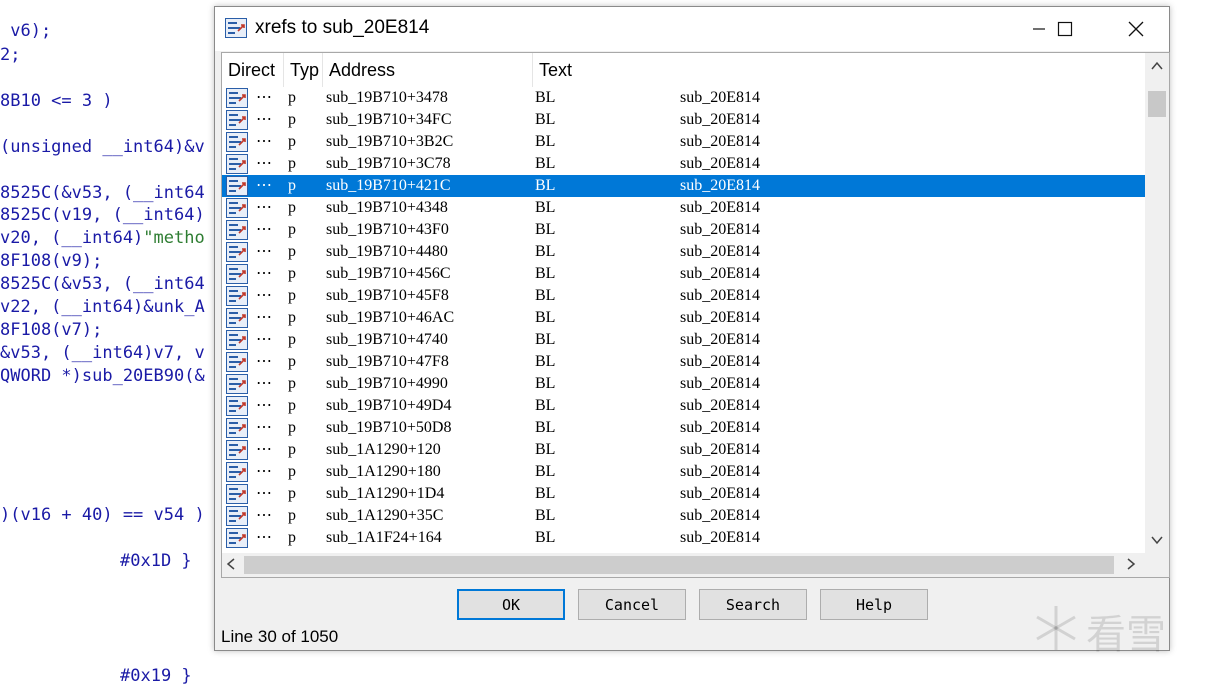  Describe the element at coordinates (1131, 566) in the screenshot. I see `scroll-right-icon` at that location.